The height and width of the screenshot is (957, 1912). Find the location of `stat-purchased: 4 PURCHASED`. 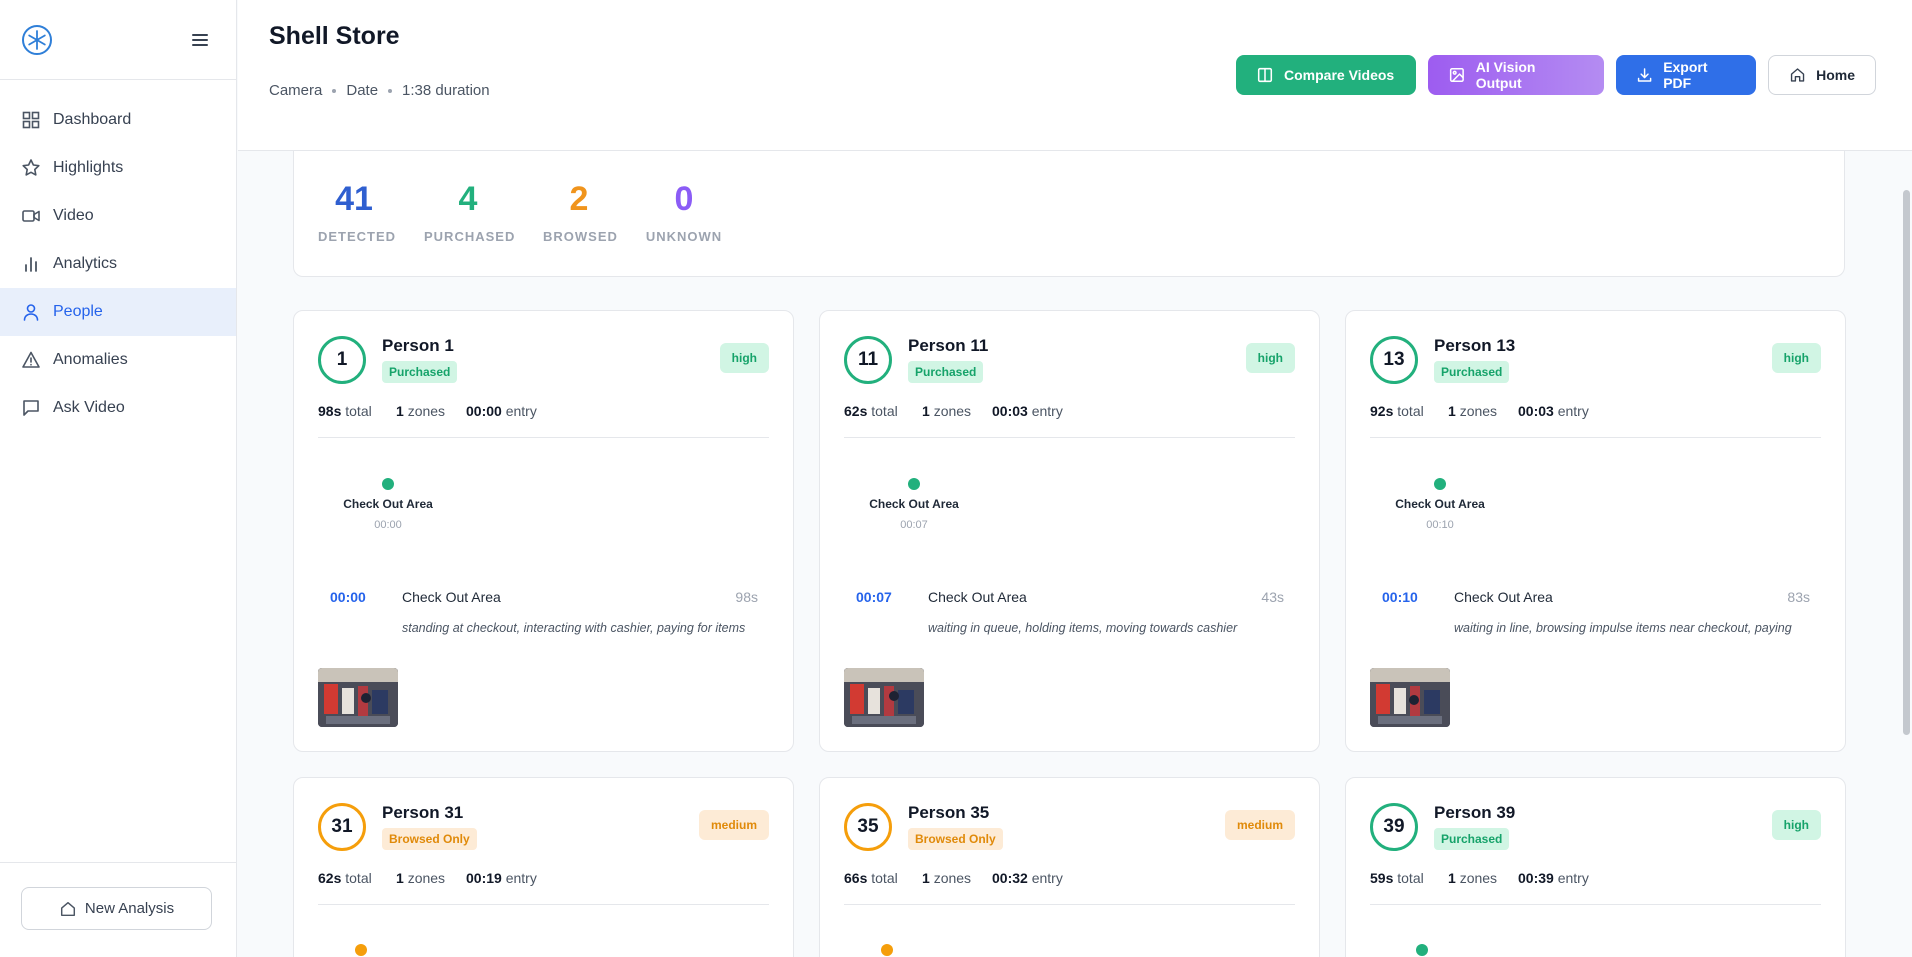

stat-purchased: 4 PURCHASED is located at coordinates (469, 211).